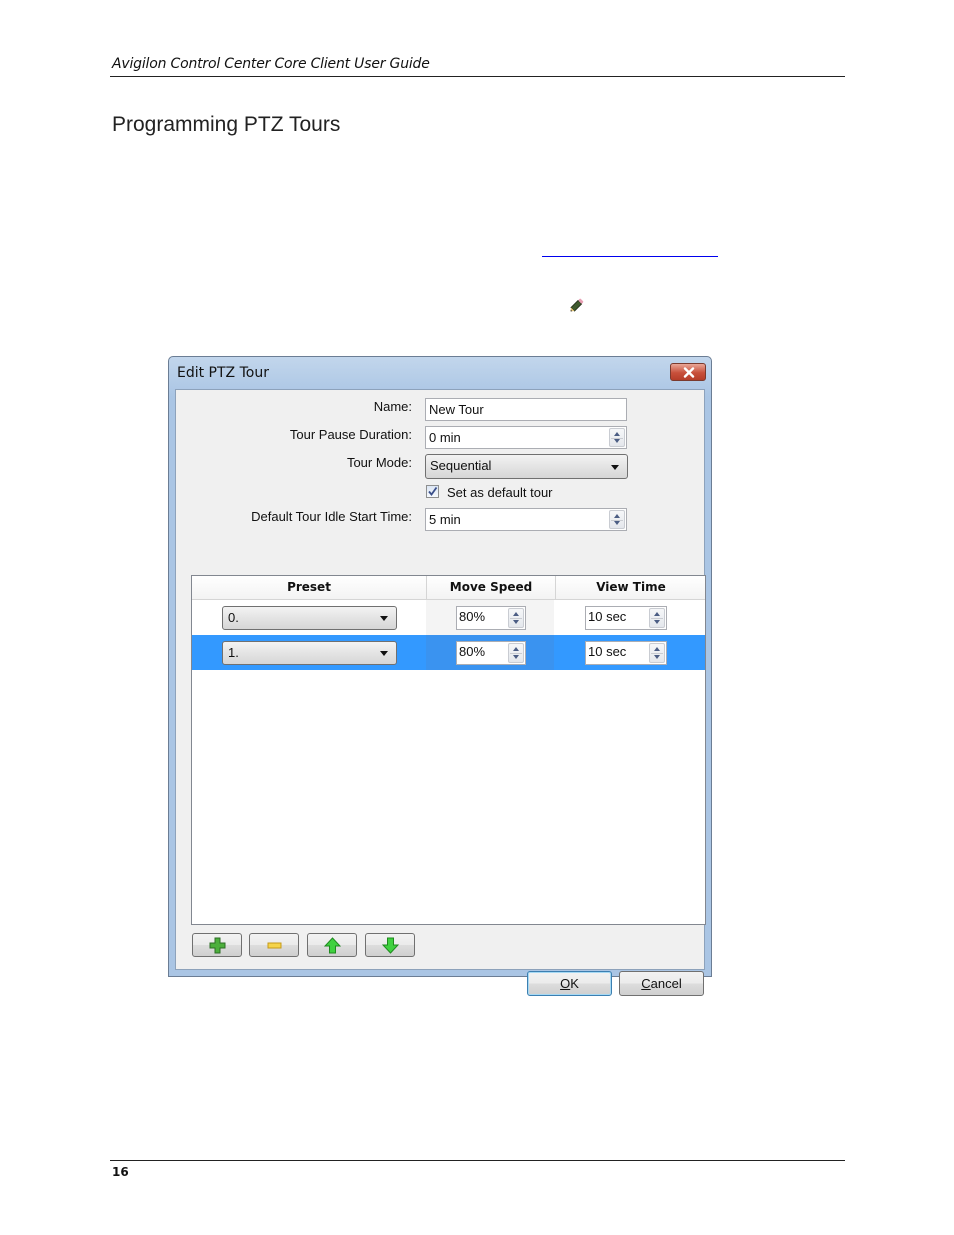  I want to click on footer-divider, so click(477, 1160).